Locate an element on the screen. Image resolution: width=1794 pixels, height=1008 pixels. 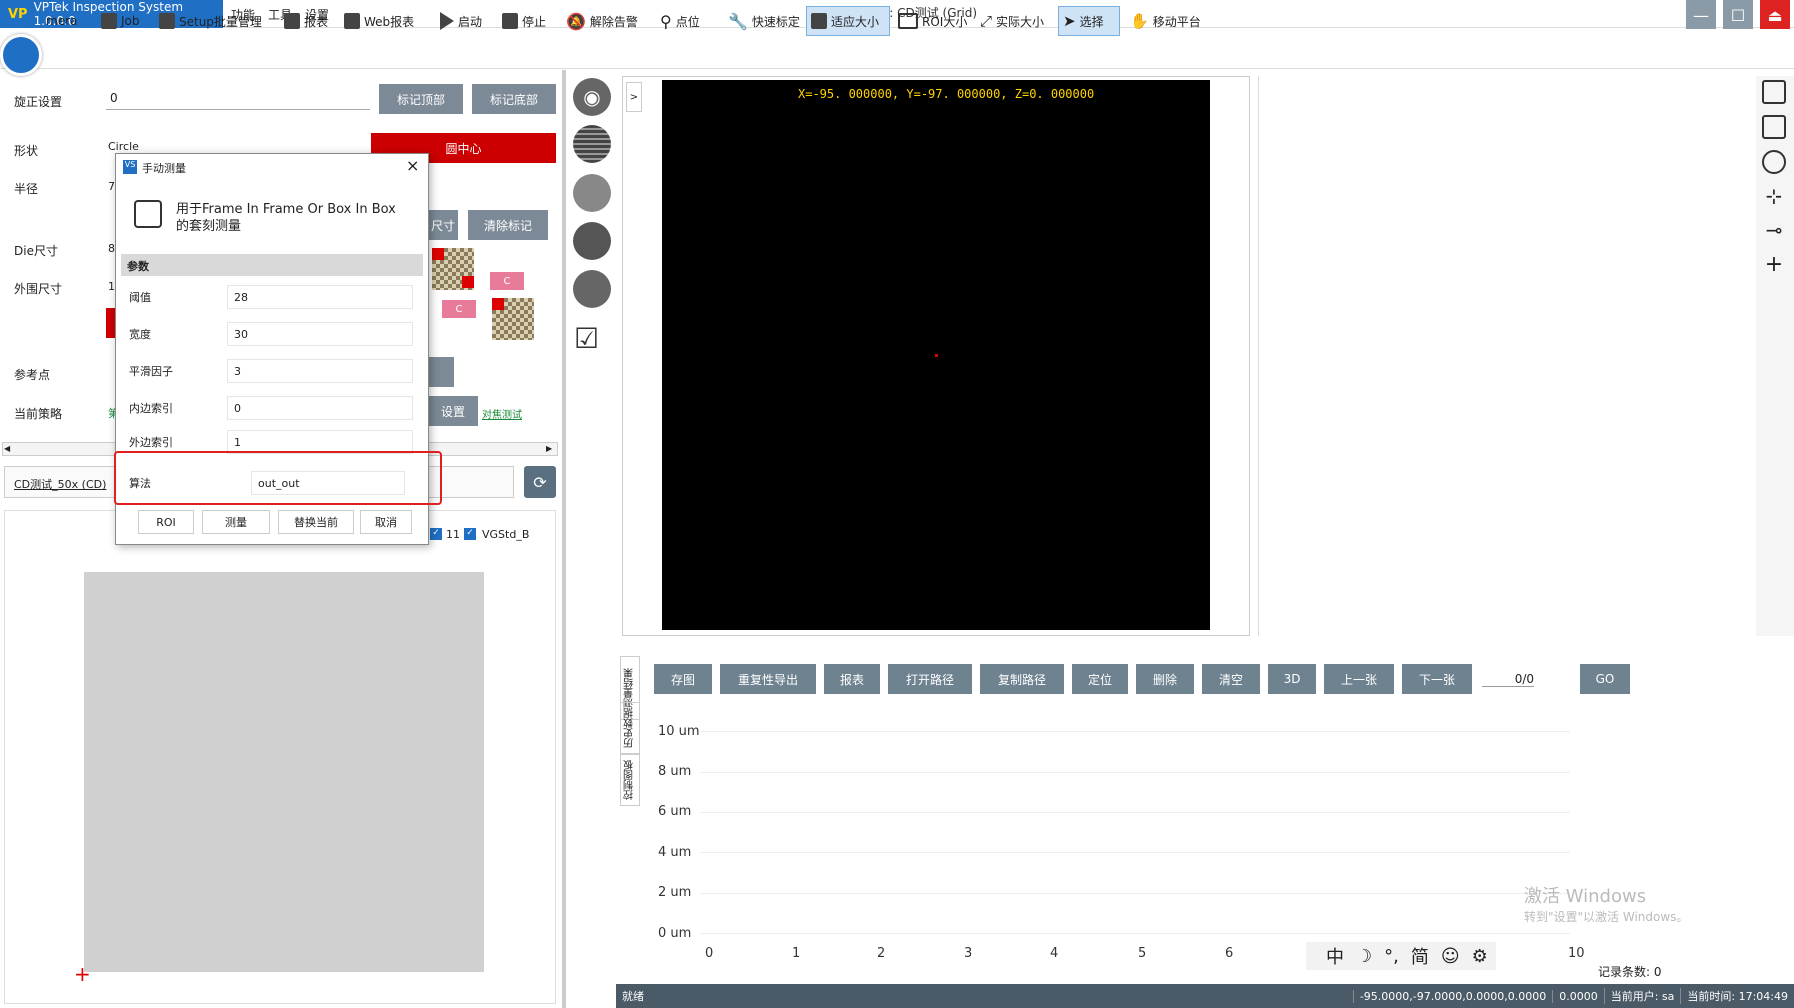
cancel-button: 取消 is located at coordinates (386, 522).